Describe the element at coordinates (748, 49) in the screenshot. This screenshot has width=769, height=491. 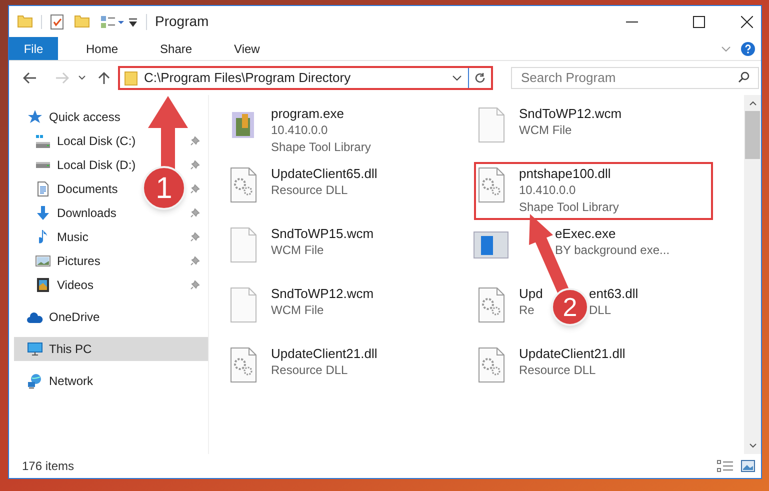
I see `help-icon` at that location.